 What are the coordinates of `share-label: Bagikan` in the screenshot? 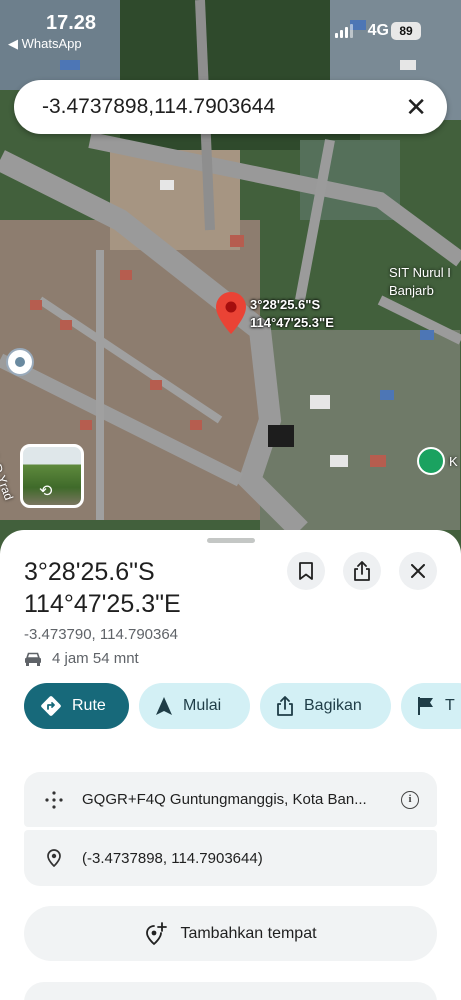 It's located at (333, 705).